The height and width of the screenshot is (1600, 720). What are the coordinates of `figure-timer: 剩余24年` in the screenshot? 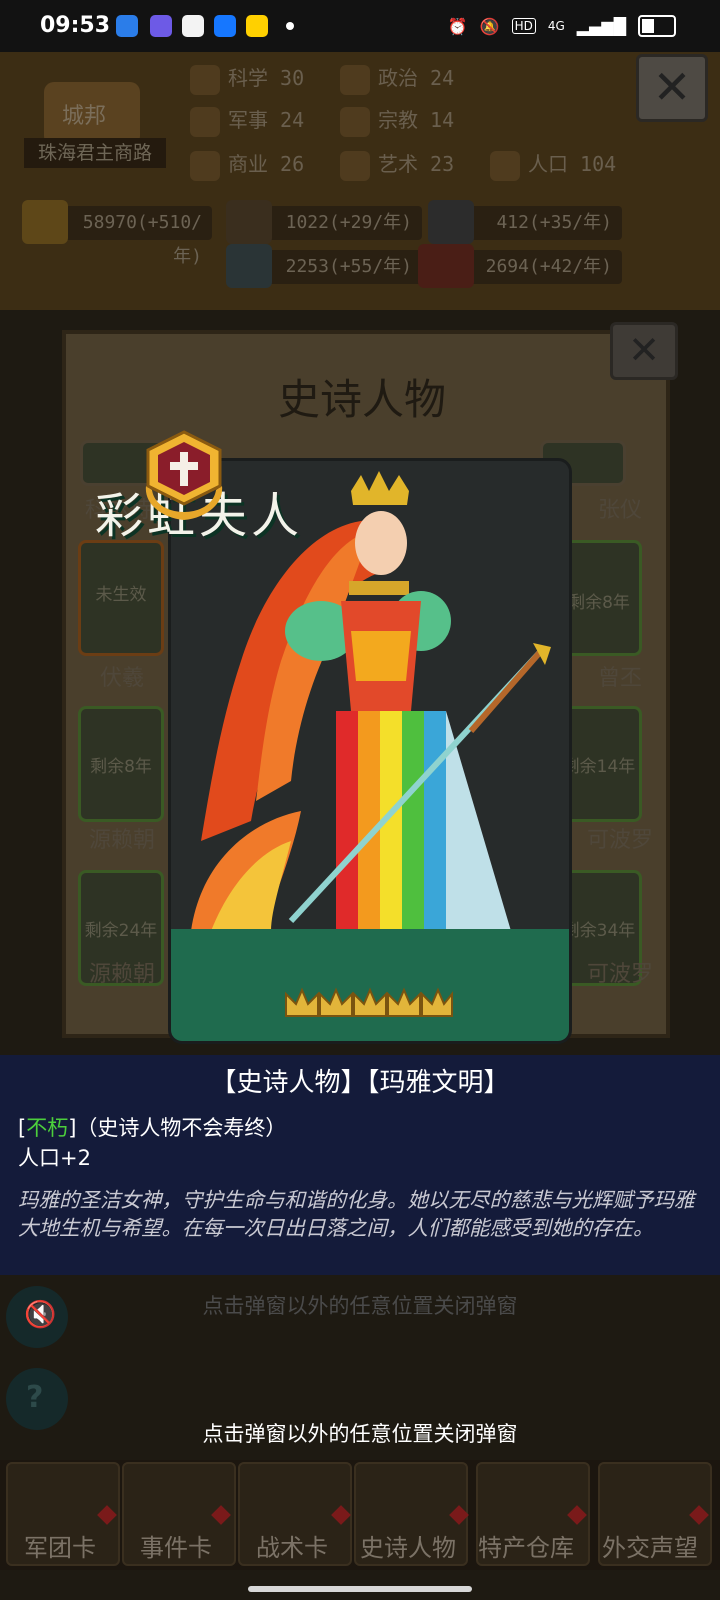 It's located at (121, 931).